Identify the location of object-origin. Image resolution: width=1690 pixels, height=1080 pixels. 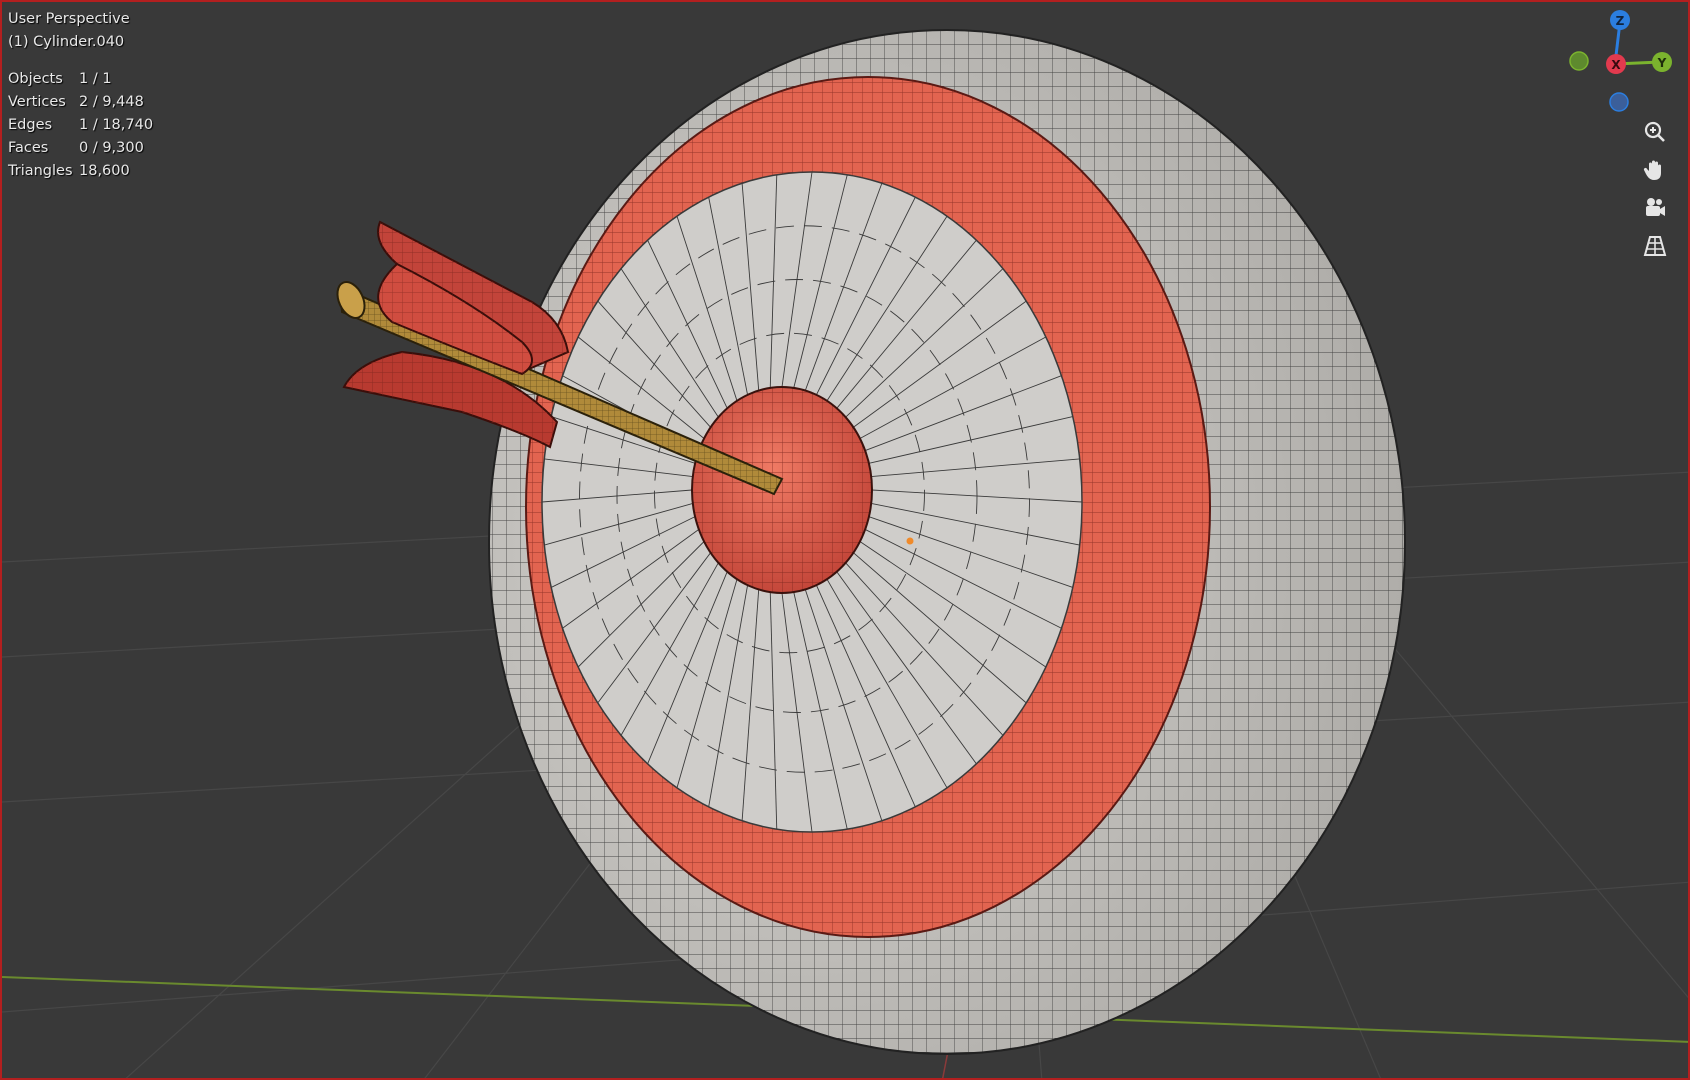
(910, 541).